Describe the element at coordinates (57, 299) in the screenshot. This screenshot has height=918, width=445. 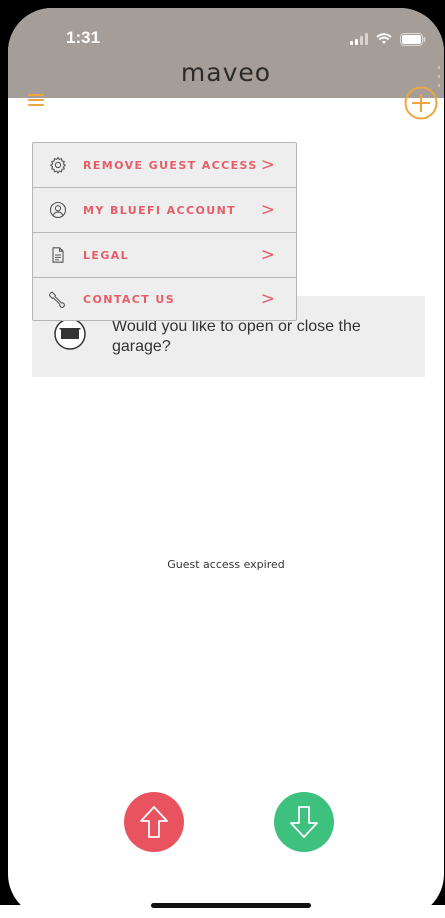
I see `wrench-icon` at that location.